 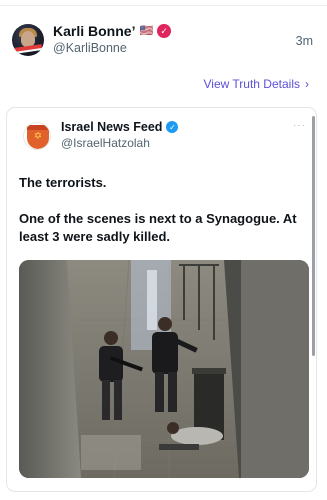 I want to click on quoted-author-avatar: ✡, so click(x=37, y=136).